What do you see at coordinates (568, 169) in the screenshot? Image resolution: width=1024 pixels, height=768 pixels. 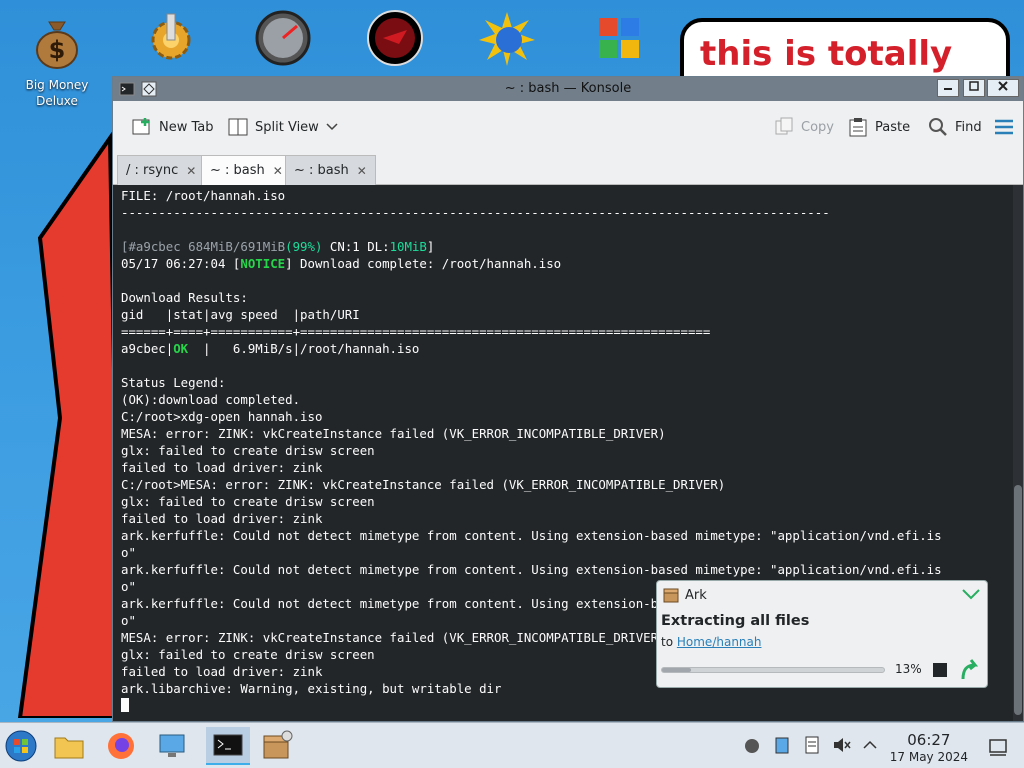 I see `tab-bar: / : rsync ✕ ~ : bash ✕ ~ : bash ✕` at bounding box center [568, 169].